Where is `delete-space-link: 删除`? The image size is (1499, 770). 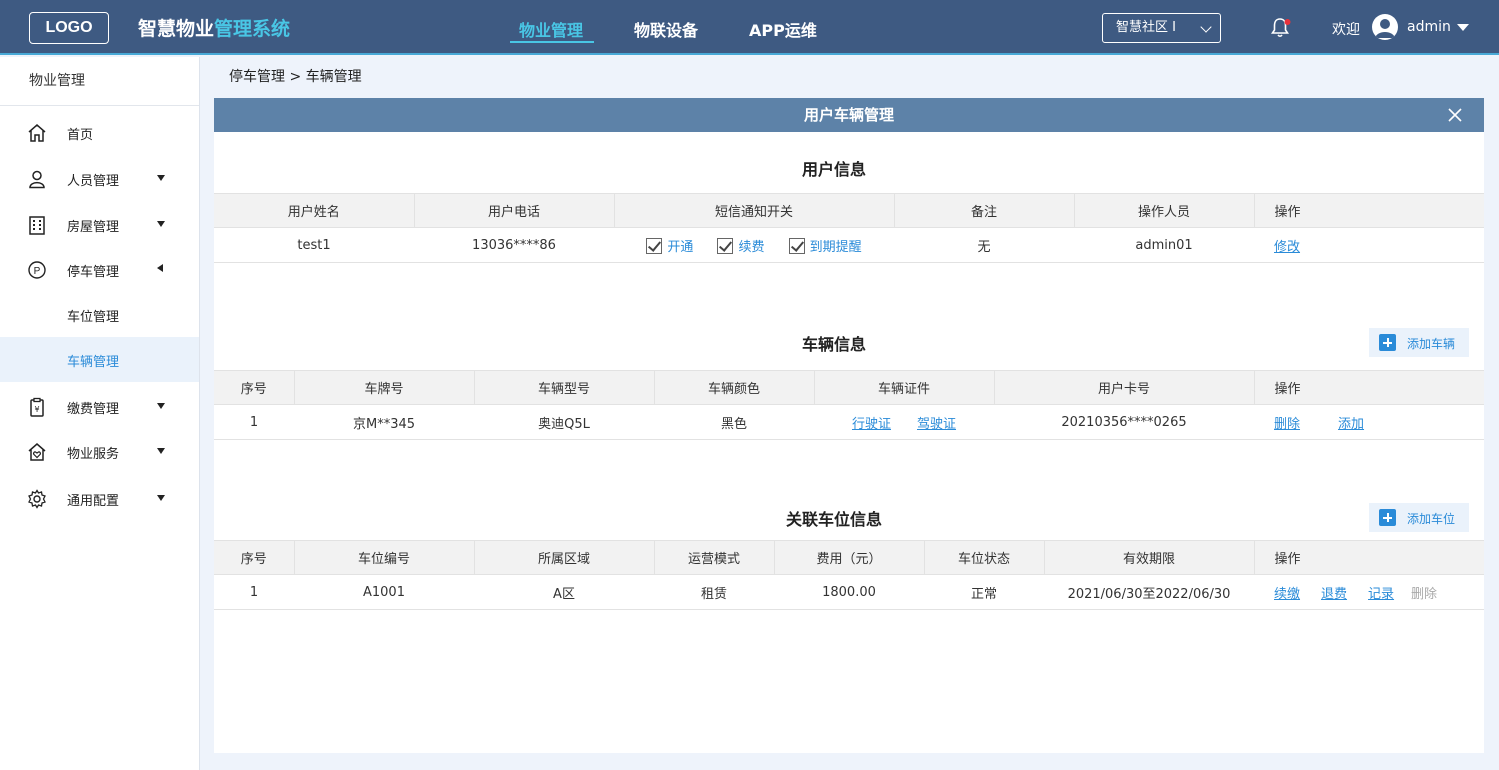 delete-space-link: 删除 is located at coordinates (1424, 594).